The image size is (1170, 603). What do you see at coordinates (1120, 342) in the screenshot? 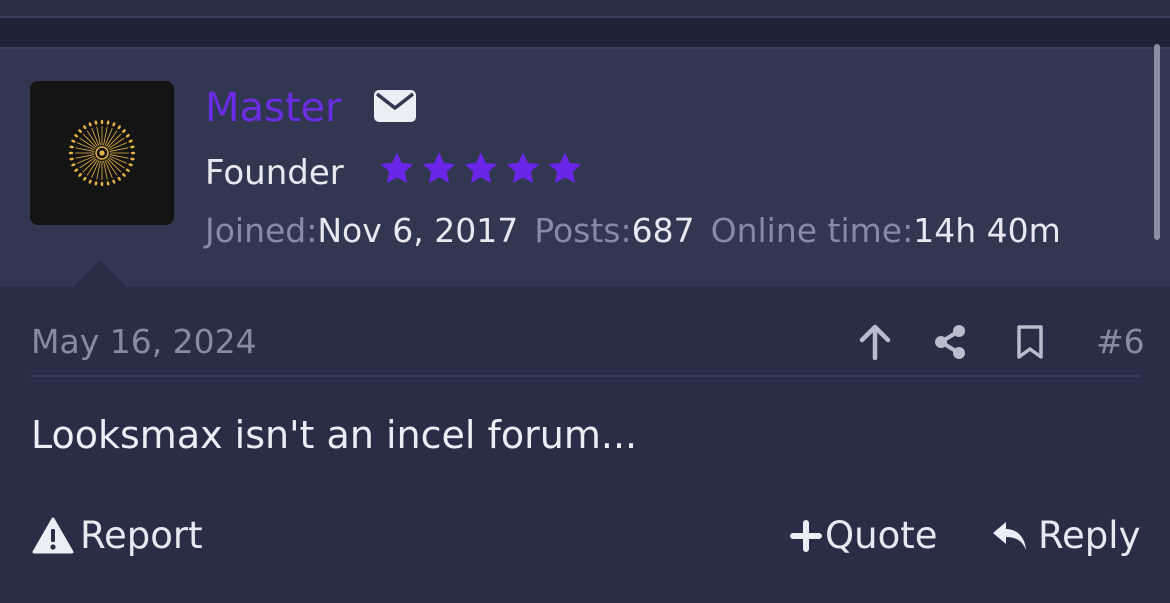
I see `post-number-link: #6` at bounding box center [1120, 342].